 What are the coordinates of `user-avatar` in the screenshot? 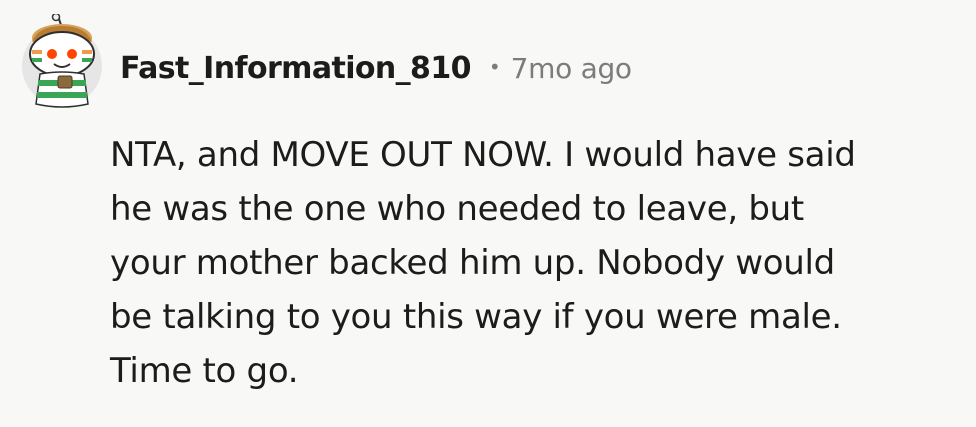 It's located at (62, 61).